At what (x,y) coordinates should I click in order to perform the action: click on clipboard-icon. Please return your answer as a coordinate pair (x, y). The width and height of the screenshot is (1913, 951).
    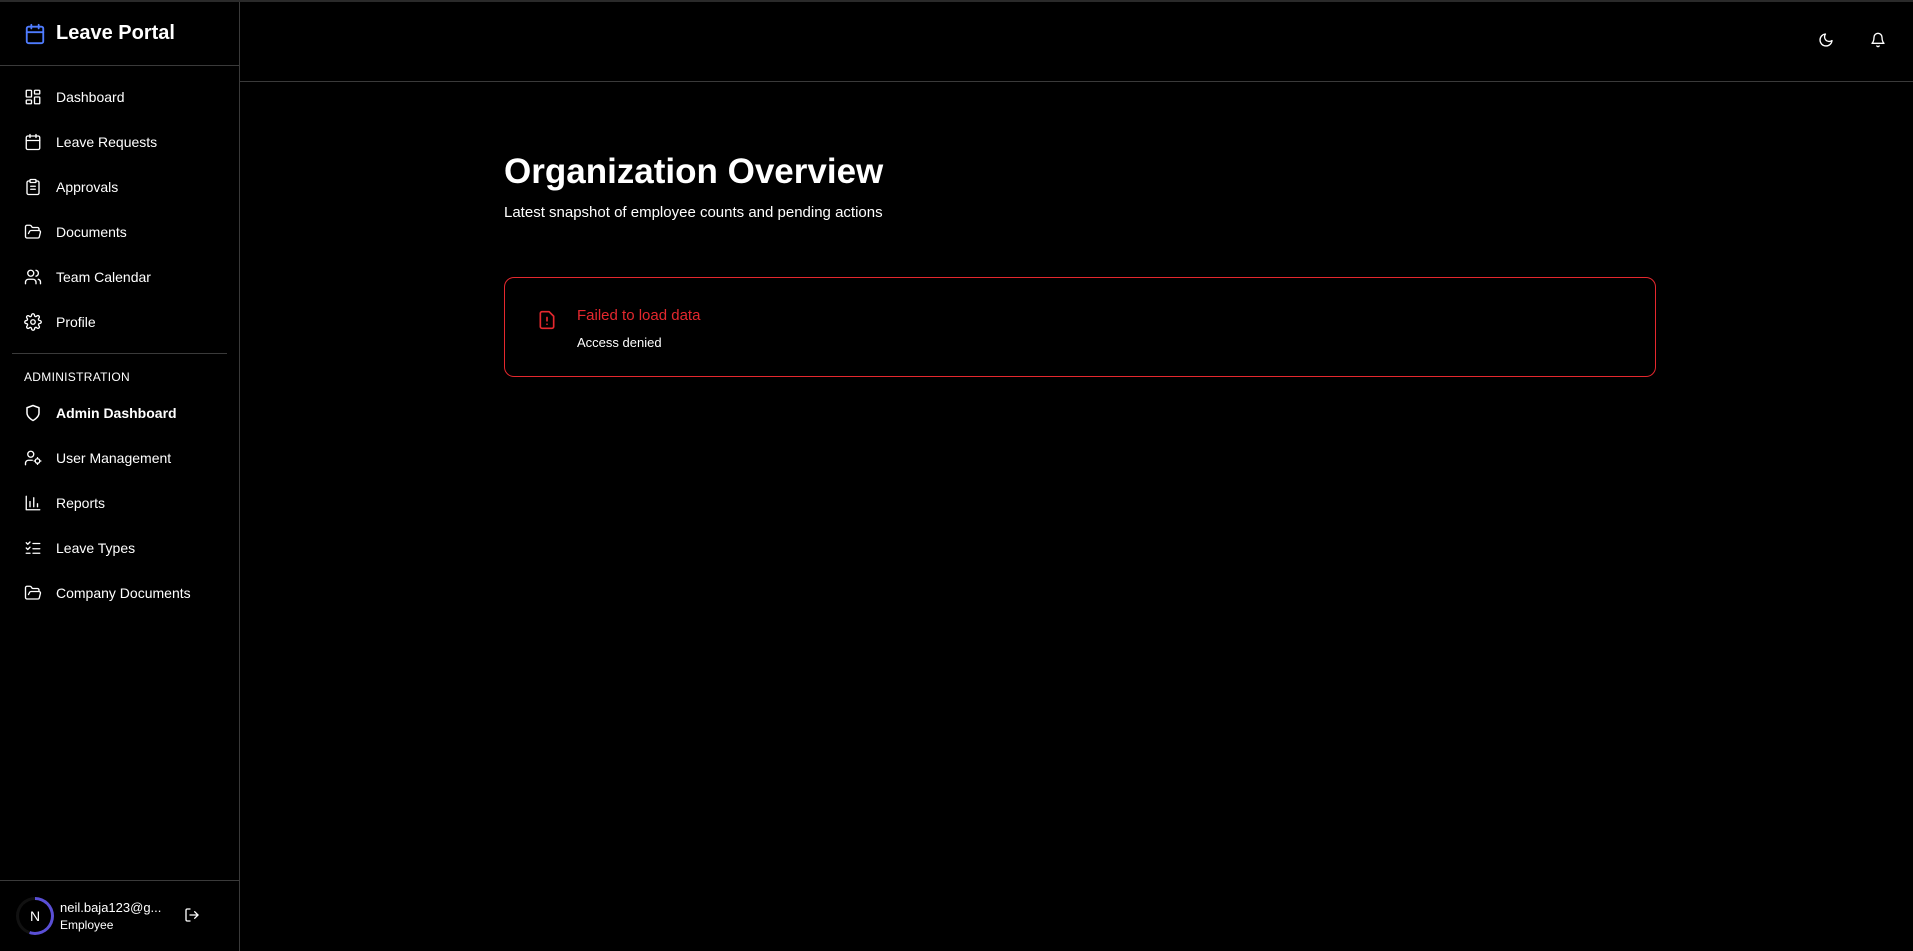
    Looking at the image, I should click on (33, 187).